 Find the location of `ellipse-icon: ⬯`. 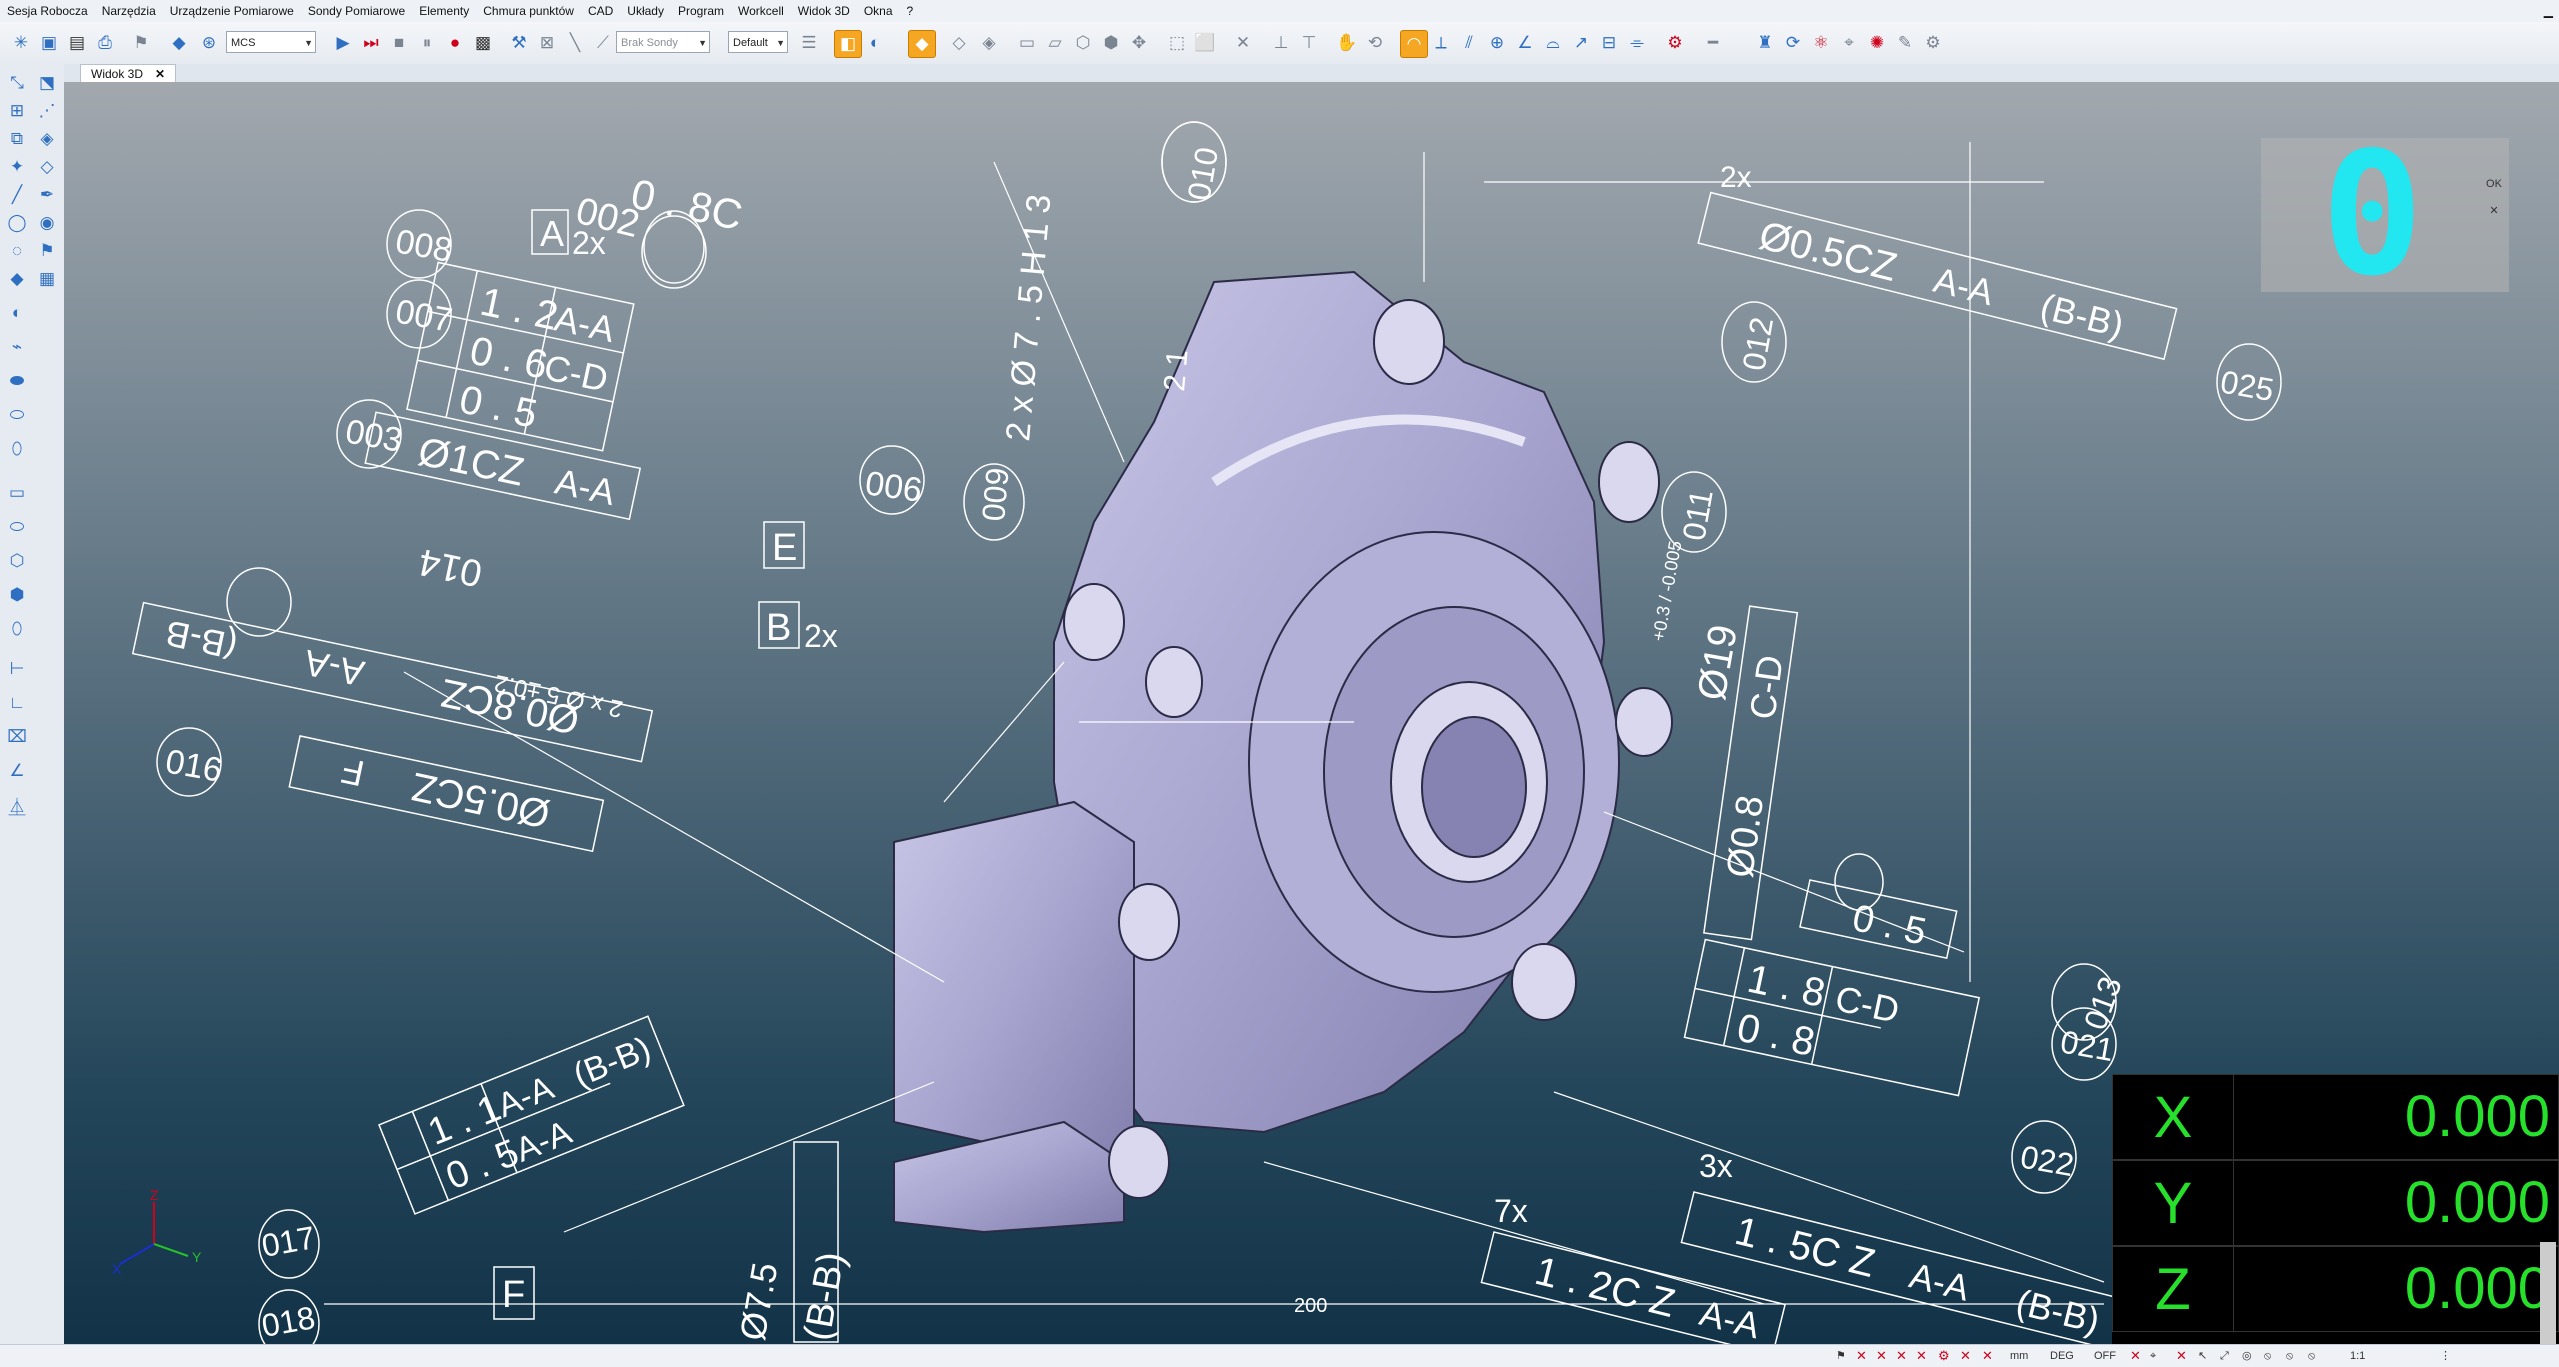

ellipse-icon: ⬯ is located at coordinates (17, 629).